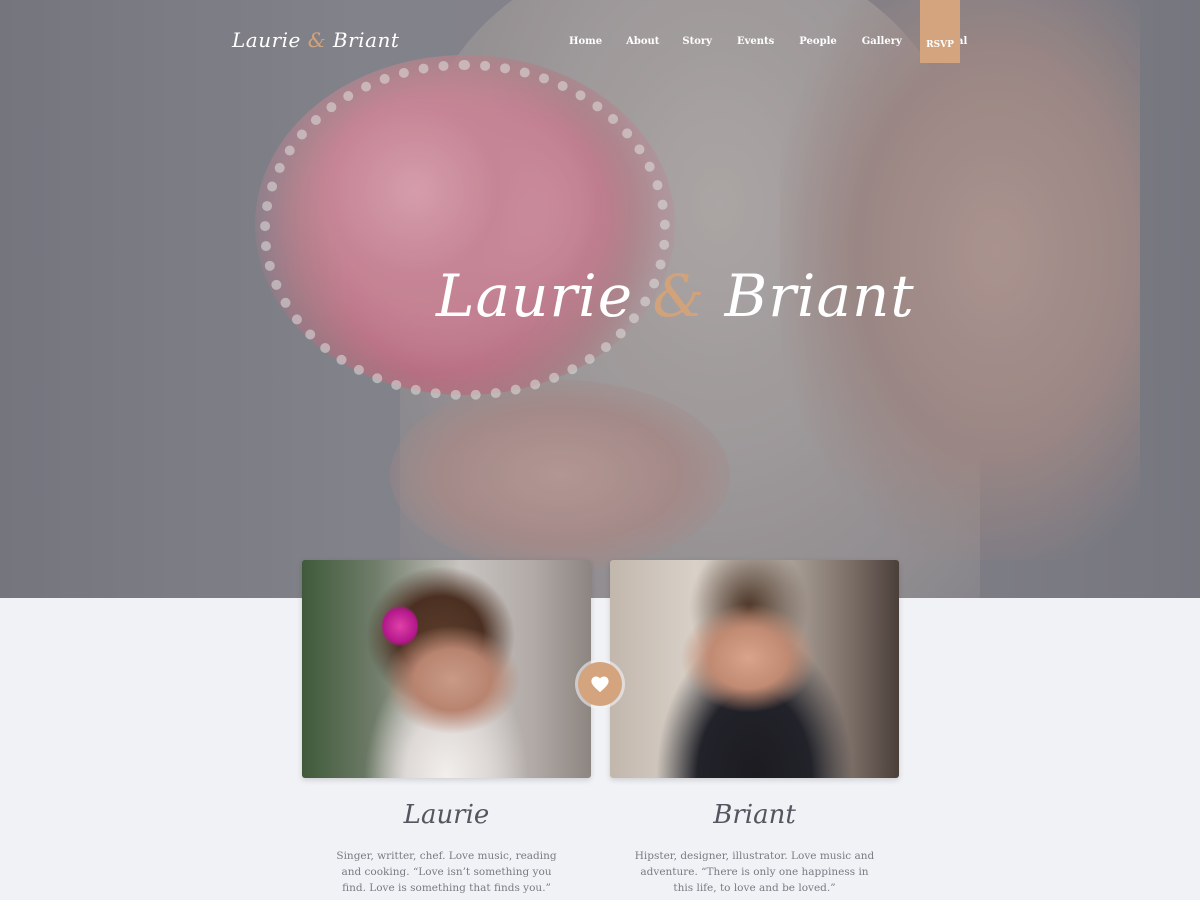 This screenshot has height=900, width=1200. Describe the element at coordinates (754, 815) in the screenshot. I see `groom-name: Briant` at that location.